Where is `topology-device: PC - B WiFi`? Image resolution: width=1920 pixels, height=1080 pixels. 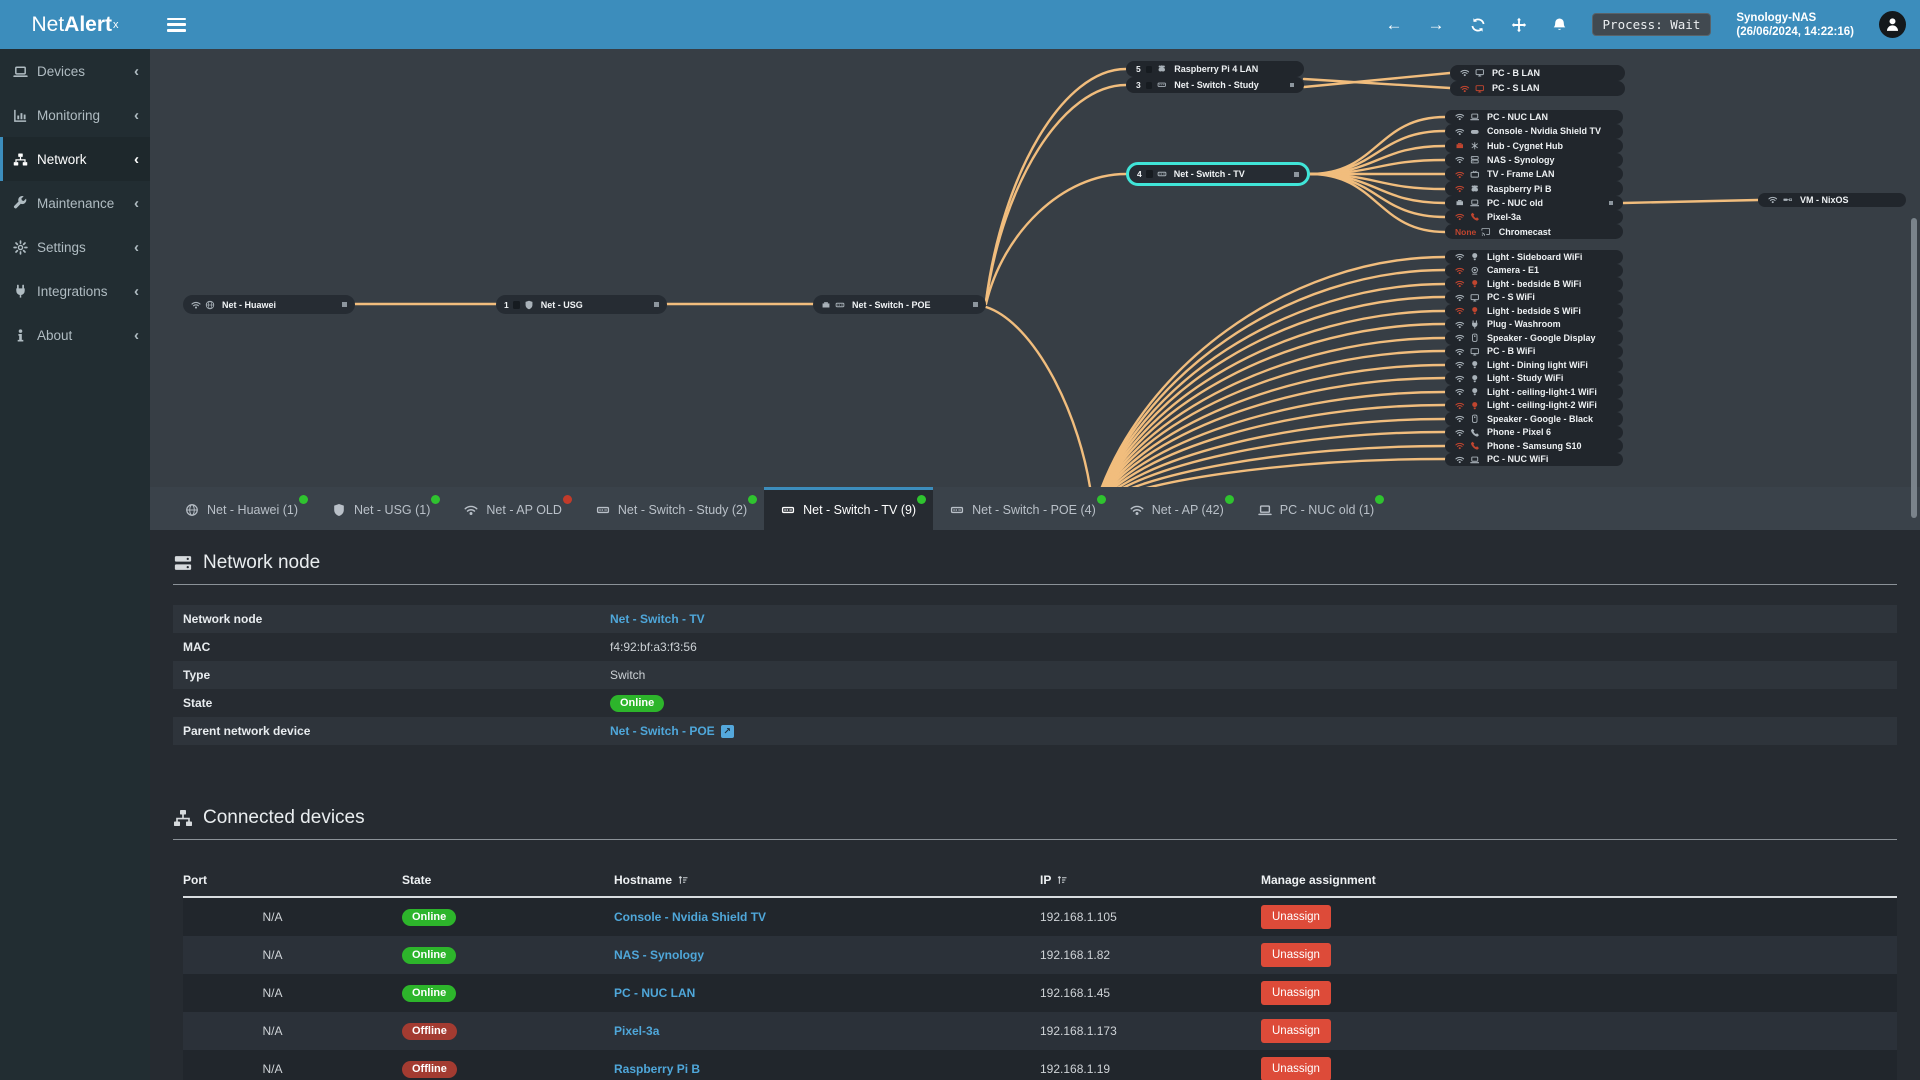
topology-device: PC - B WiFi is located at coordinates (1534, 351).